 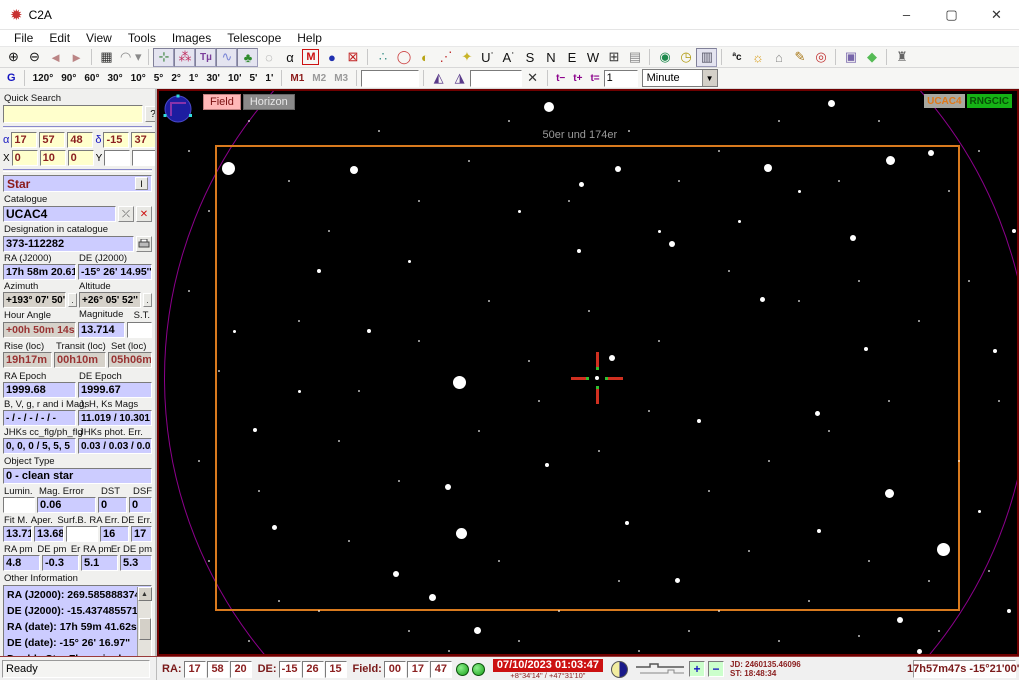 What do you see at coordinates (382, 57) in the screenshot?
I see `star-colors-icon: ∴` at bounding box center [382, 57].